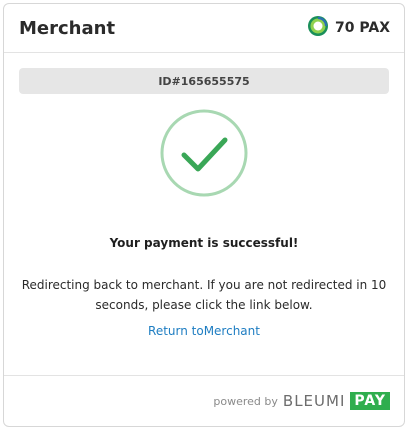 The height and width of the screenshot is (432, 410). I want to click on brand-pay-badge: PAY, so click(370, 401).